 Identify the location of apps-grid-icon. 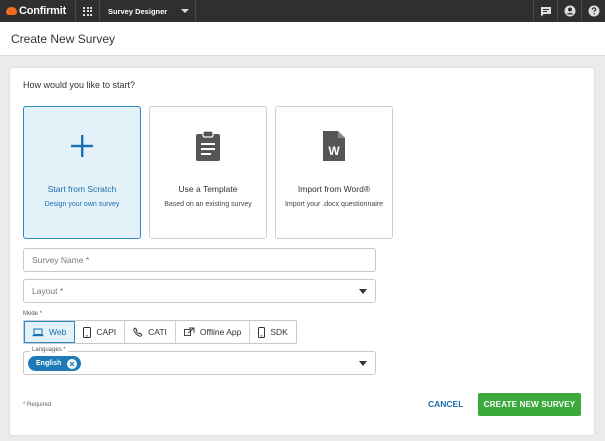
(88, 11).